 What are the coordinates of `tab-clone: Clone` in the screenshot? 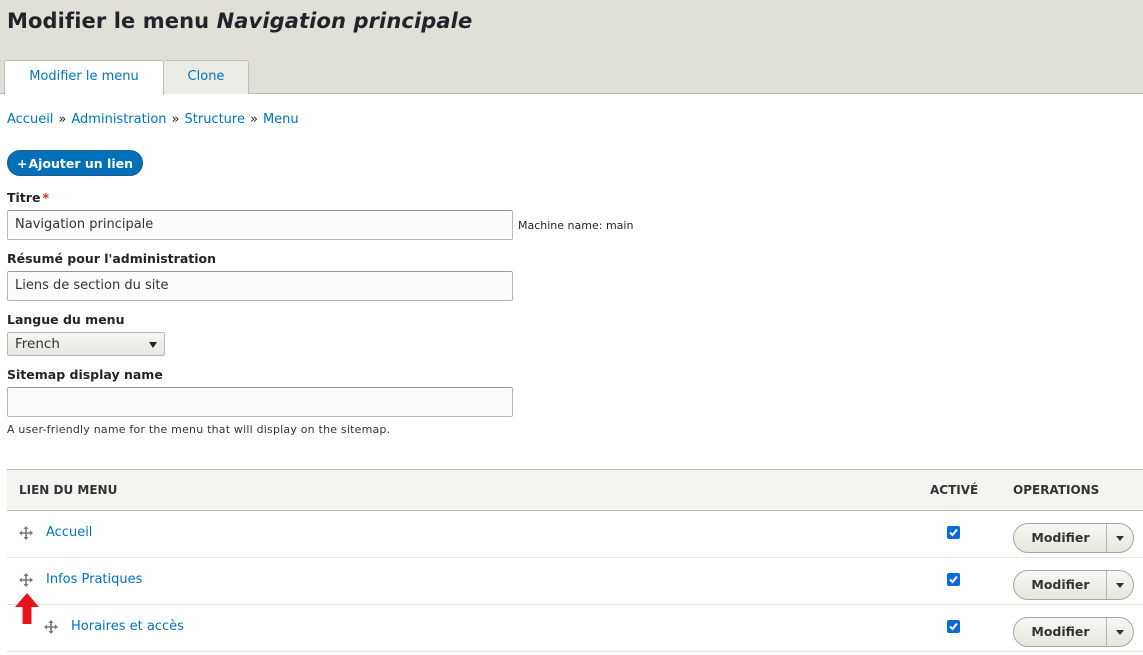 It's located at (206, 77).